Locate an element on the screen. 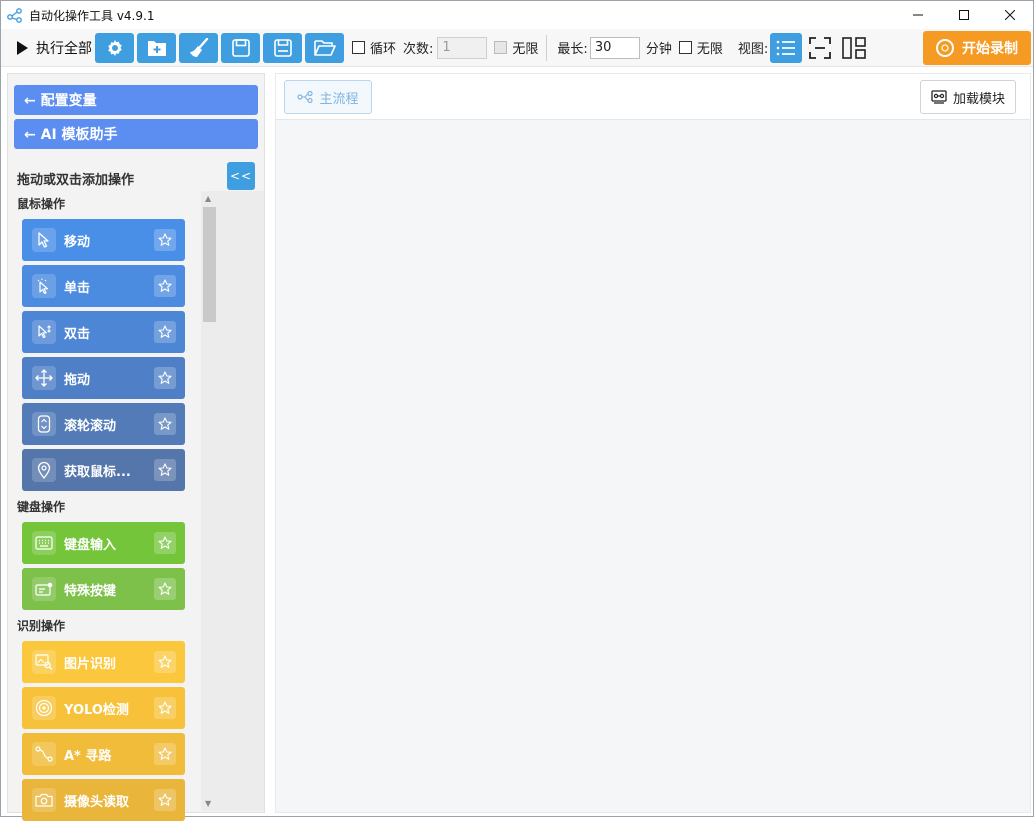 Image resolution: width=1034 pixels, height=821 pixels. list-view-icon is located at coordinates (786, 47).